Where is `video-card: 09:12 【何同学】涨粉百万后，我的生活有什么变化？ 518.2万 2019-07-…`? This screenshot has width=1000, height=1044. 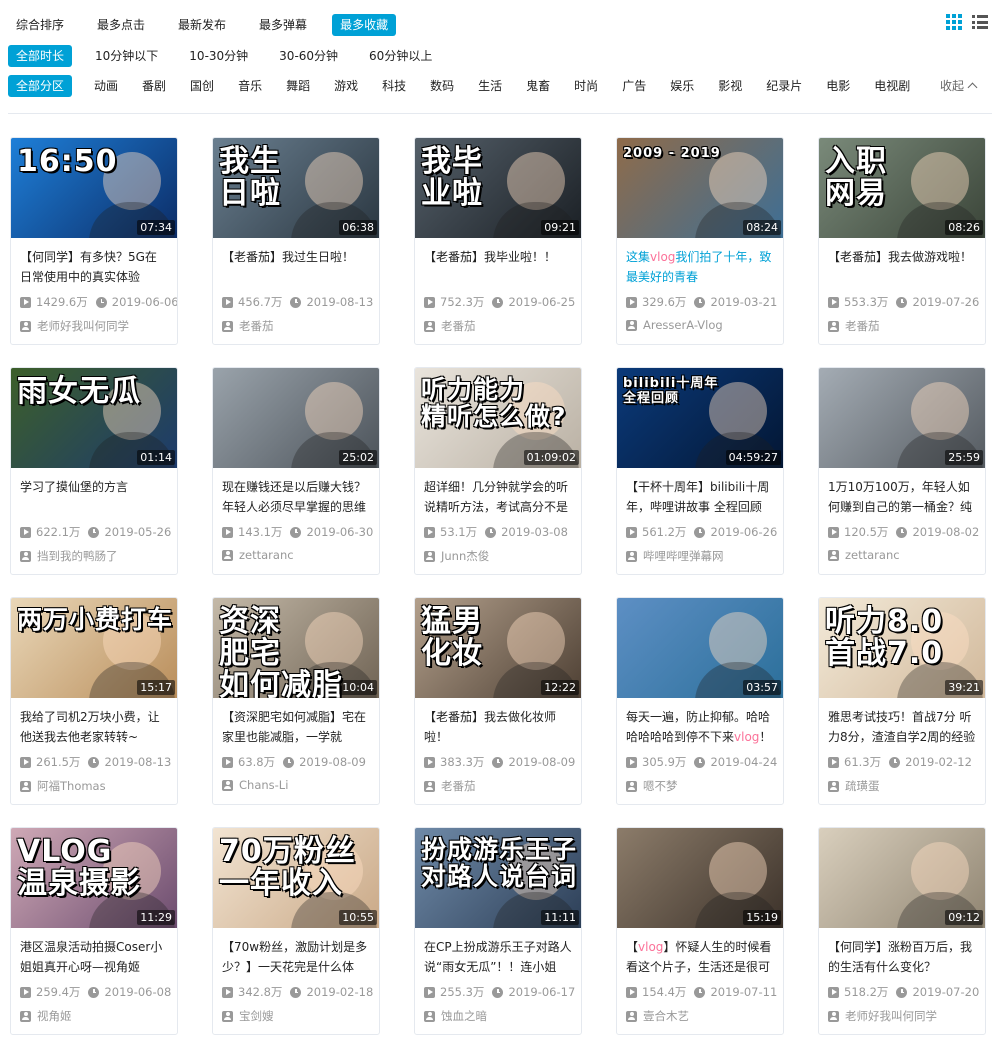 video-card: 09:12 【何同学】涨粉百万后，我的生活有什么变化？ 518.2万 2019-07-… is located at coordinates (902, 931).